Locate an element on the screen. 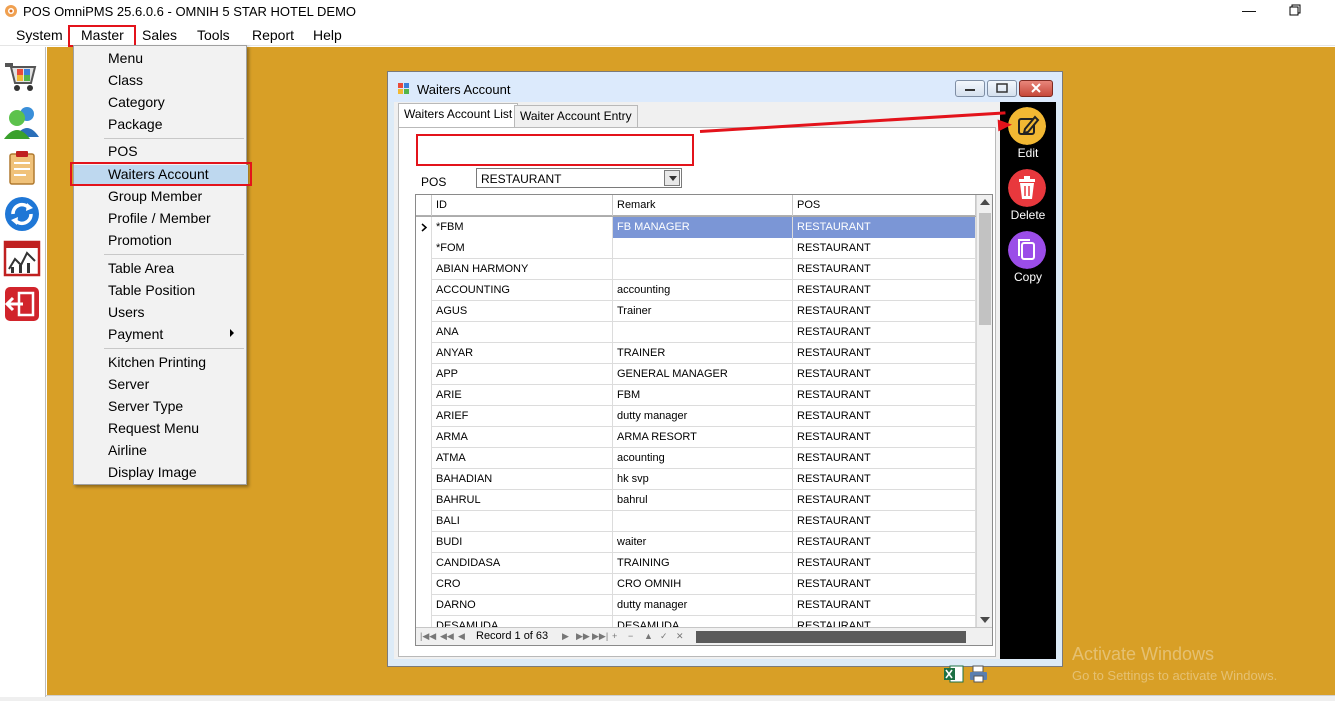 This screenshot has width=1335, height=701. cell-id: APP is located at coordinates (522, 374).